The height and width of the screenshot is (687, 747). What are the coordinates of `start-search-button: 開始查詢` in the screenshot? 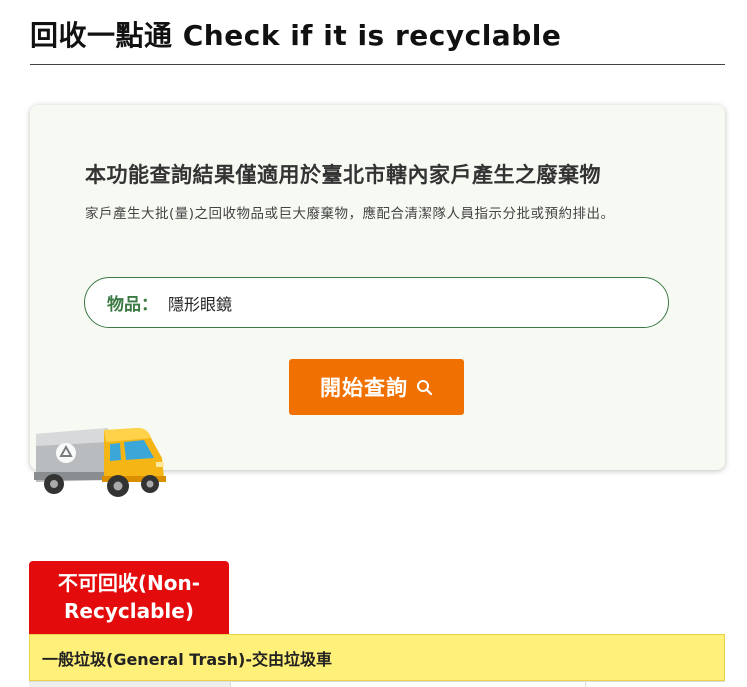 It's located at (376, 387).